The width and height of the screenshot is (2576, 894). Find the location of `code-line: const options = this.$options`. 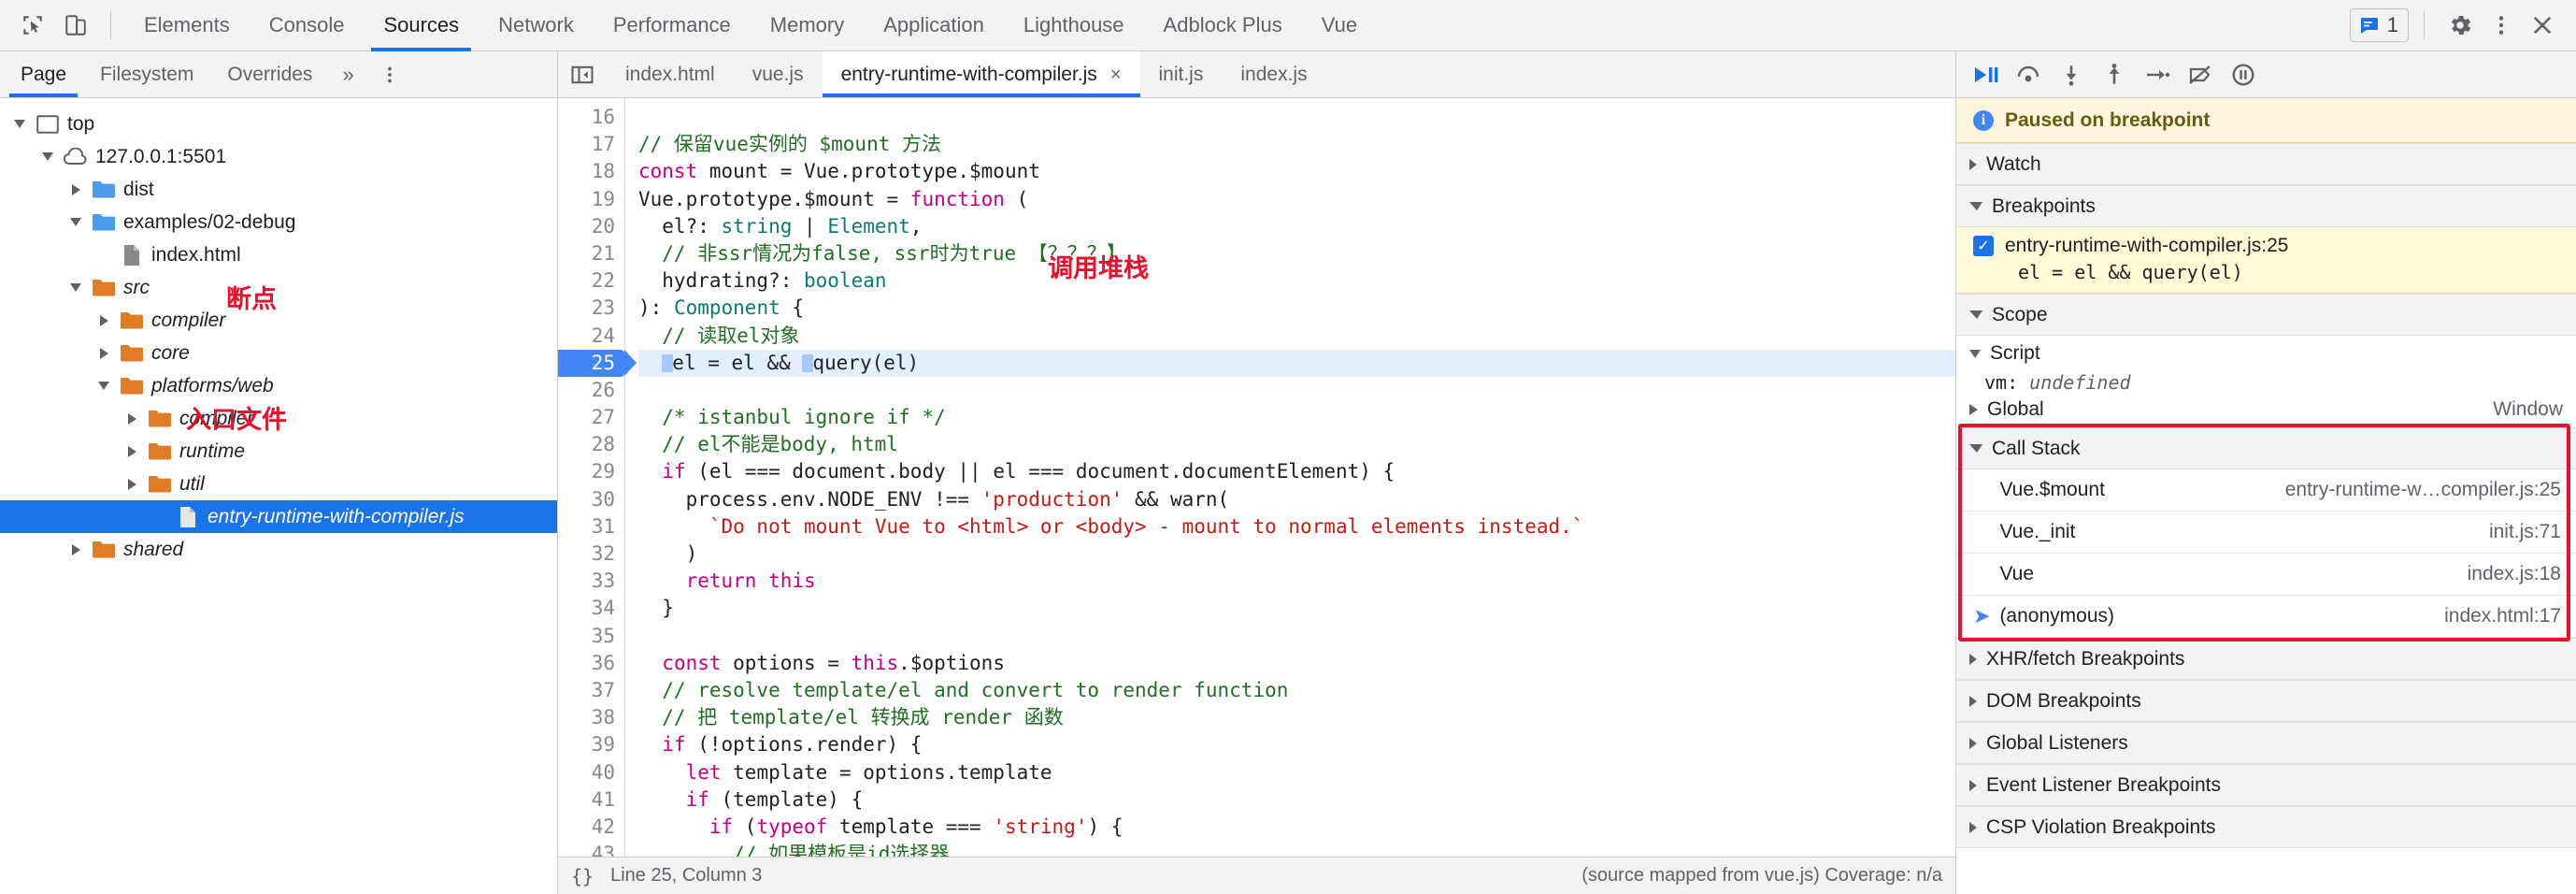

code-line: const options = this.$options is located at coordinates (1296, 663).